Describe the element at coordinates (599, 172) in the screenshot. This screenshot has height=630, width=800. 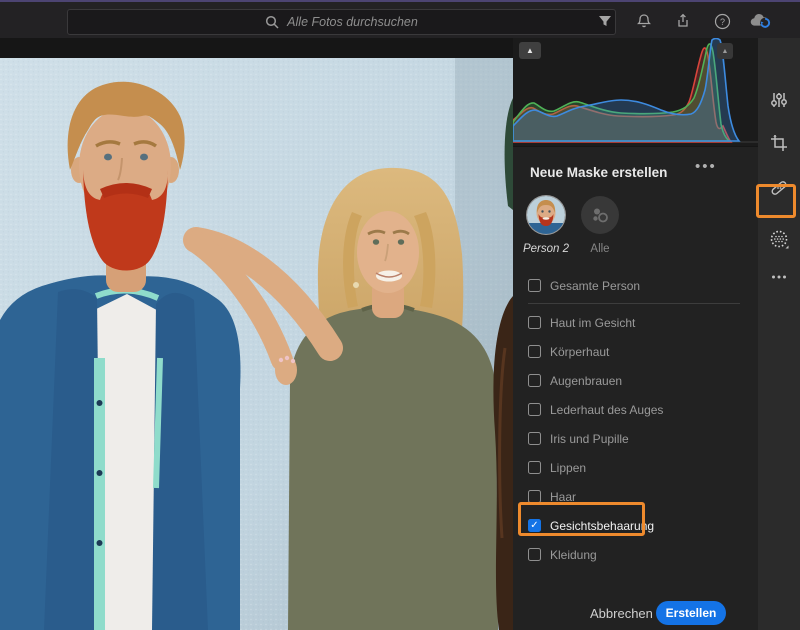
I see `mask-panel-title: Neue Maske erstellen` at that location.